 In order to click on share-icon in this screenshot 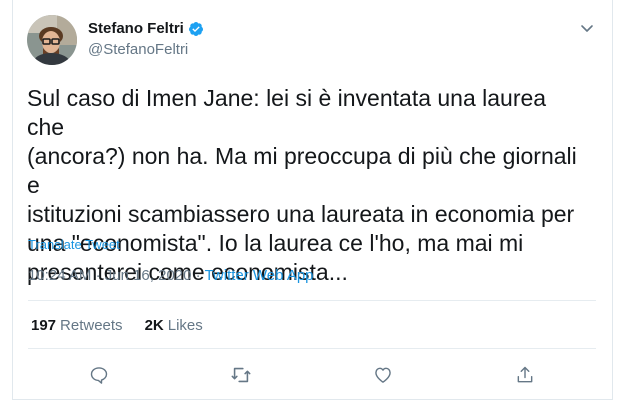, I will do `click(525, 374)`.